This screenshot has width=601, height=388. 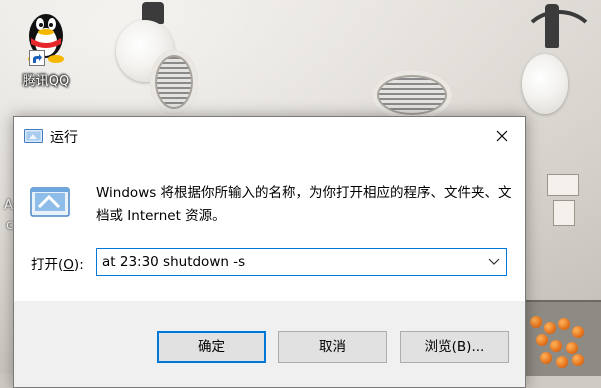 What do you see at coordinates (545, 84) in the screenshot?
I see `wallpaper-lamp-globe` at bounding box center [545, 84].